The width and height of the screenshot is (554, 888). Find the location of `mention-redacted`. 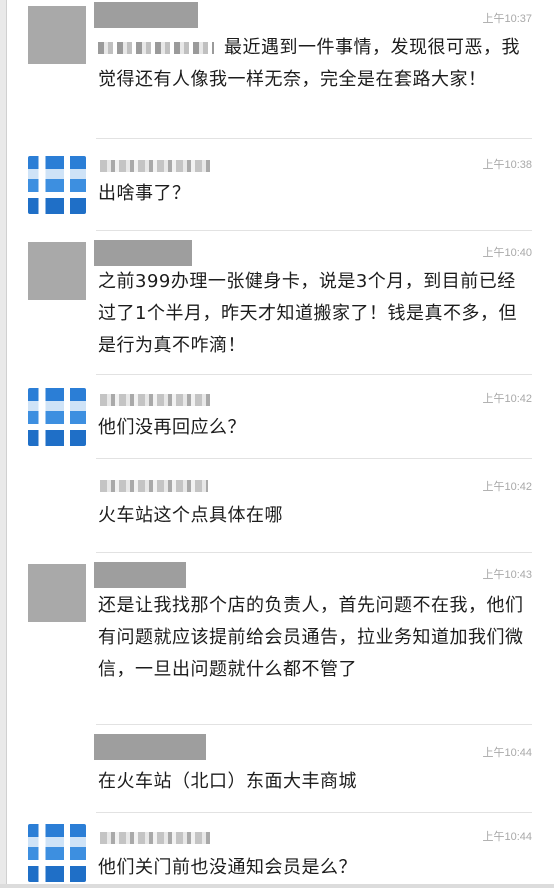

mention-redacted is located at coordinates (156, 48).